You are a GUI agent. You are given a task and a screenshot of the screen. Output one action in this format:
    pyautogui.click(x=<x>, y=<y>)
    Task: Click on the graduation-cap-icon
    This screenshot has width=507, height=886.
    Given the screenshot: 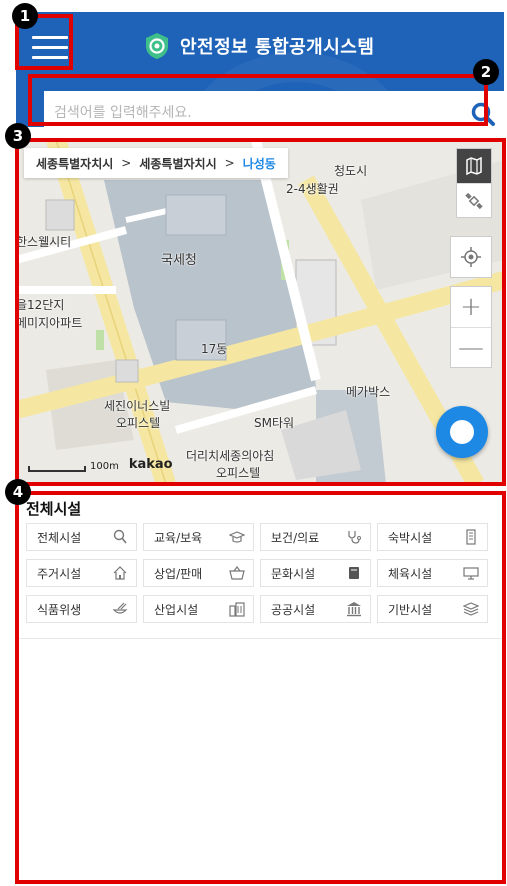 What is the action you would take?
    pyautogui.click(x=237, y=537)
    